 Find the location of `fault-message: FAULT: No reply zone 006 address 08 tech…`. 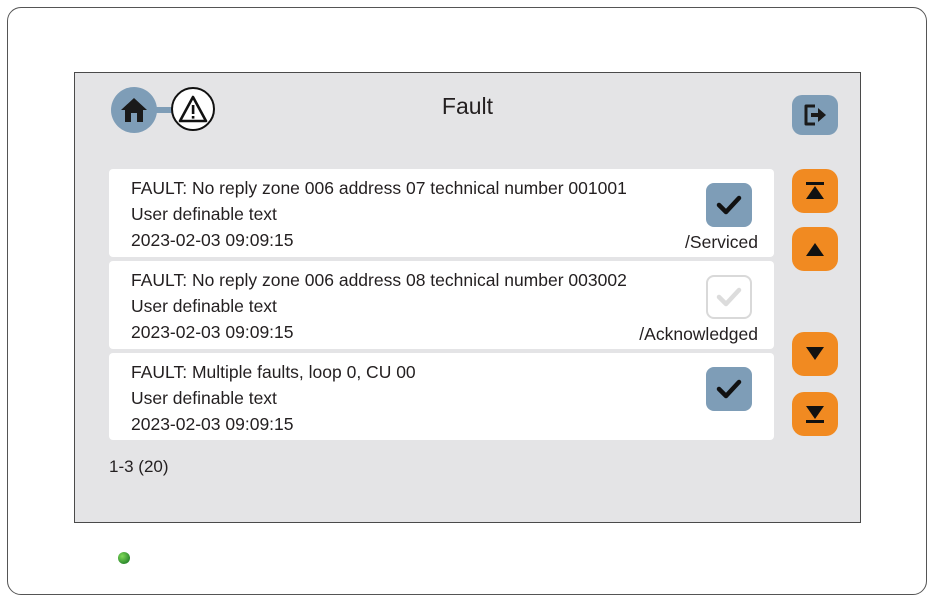

fault-message: FAULT: No reply zone 006 address 08 tech… is located at coordinates (379, 280).